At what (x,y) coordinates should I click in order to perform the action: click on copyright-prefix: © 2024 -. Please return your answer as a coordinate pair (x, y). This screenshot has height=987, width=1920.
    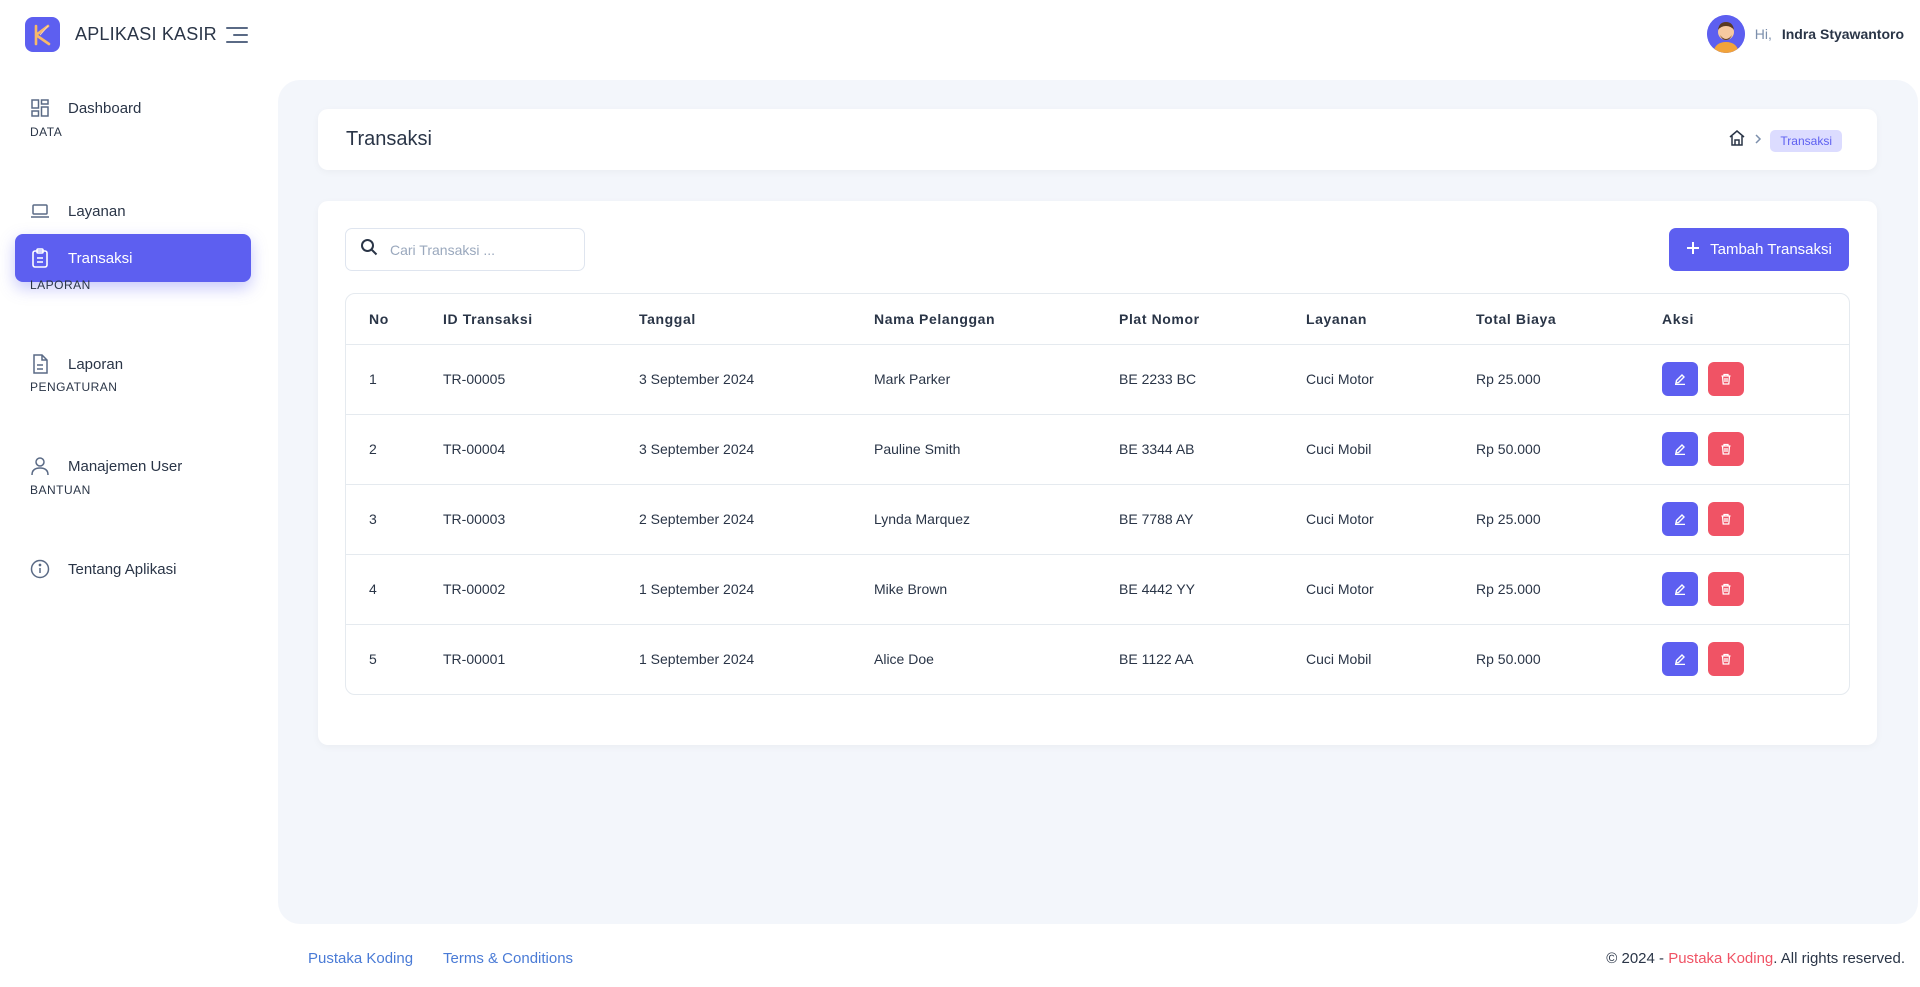
    Looking at the image, I should click on (1637, 958).